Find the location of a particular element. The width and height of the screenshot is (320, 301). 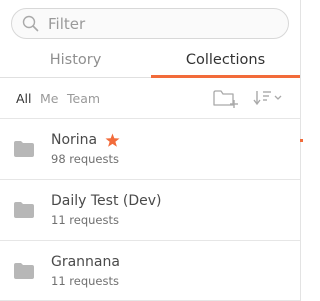

collection-filter-bar: All Me Team is located at coordinates (150, 99).